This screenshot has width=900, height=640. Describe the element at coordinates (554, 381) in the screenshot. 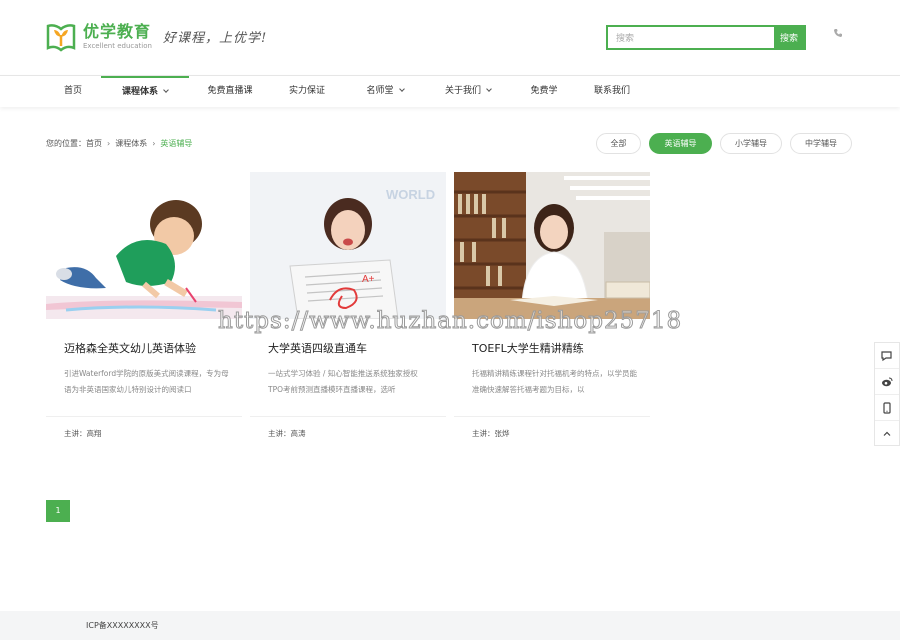

I see `course-desc: 托福精讲精练课程针对托福机考的特点，以学员能准确快速解答托福考题为目标，以` at that location.